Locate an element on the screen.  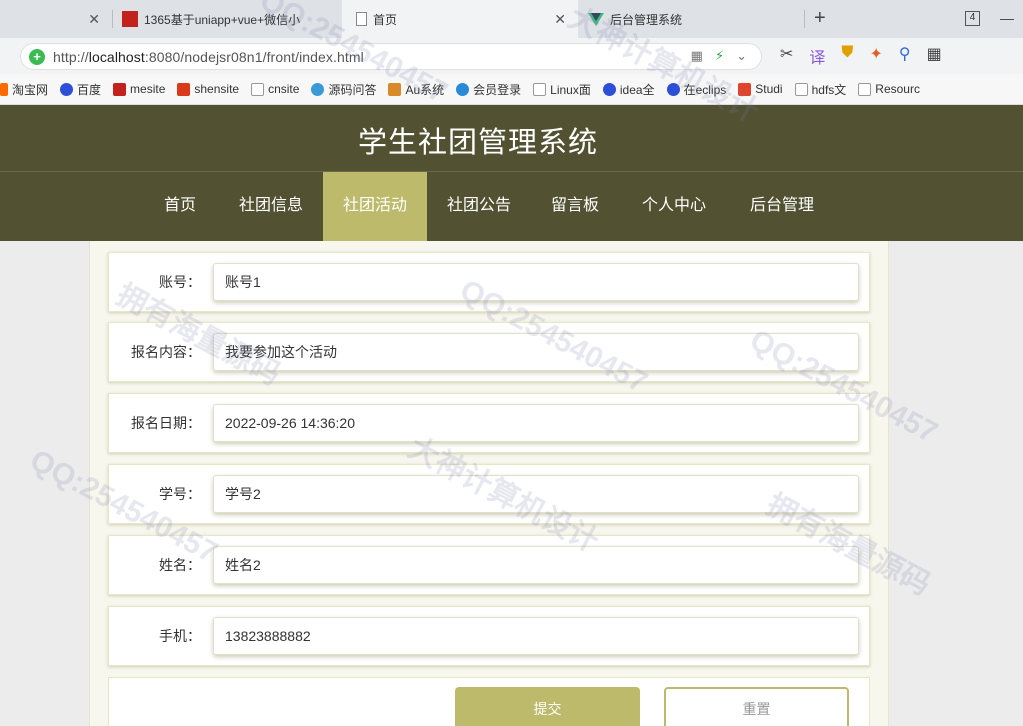
nav-item-personal-center: 个人中心 is located at coordinates (674, 206).